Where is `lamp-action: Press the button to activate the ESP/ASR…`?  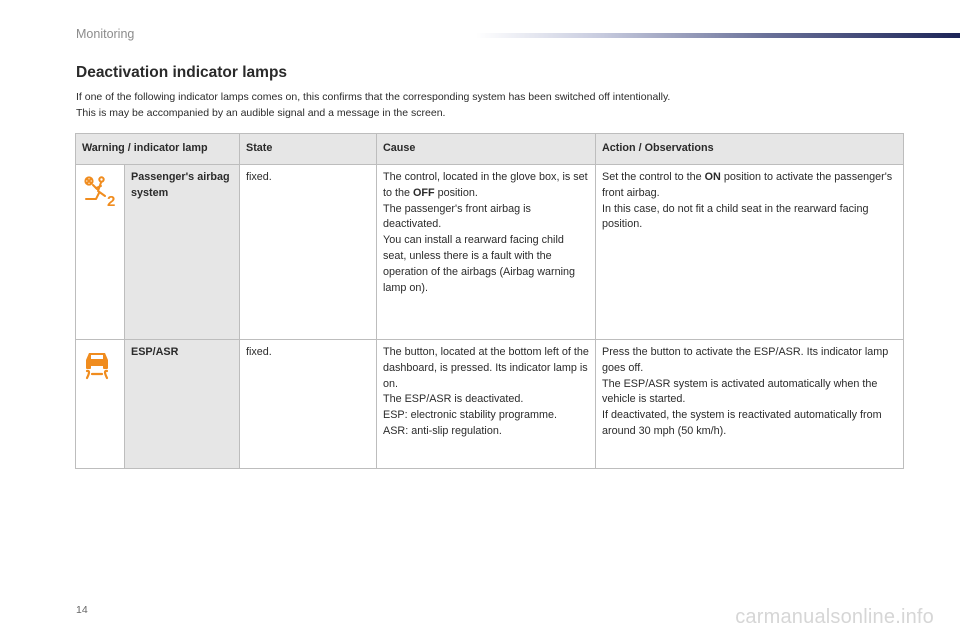
lamp-action: Press the button to activate the ESP/ASR… is located at coordinates (749, 404).